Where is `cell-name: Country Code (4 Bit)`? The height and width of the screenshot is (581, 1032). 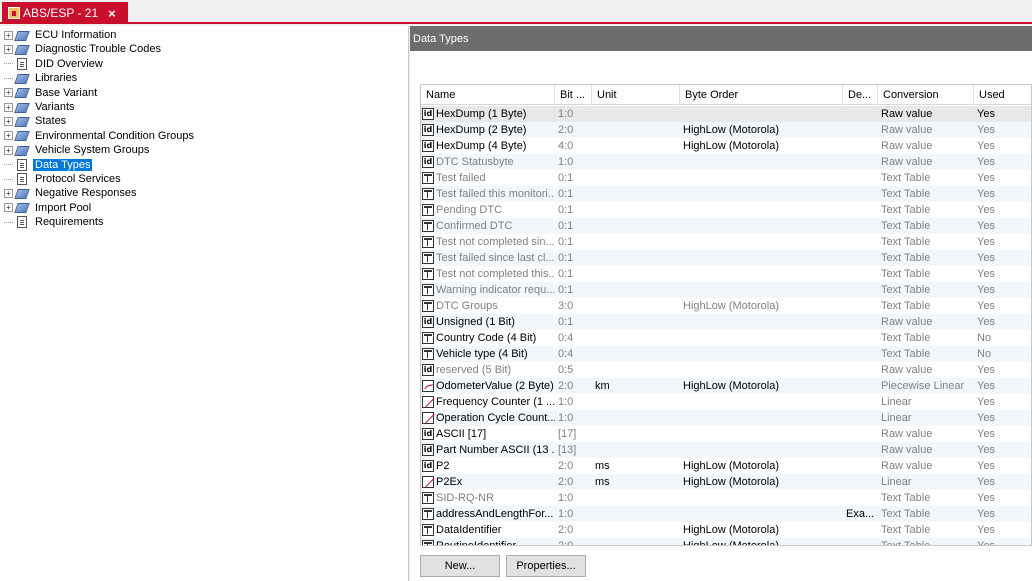
cell-name: Country Code (4 Bit) is located at coordinates (488, 338).